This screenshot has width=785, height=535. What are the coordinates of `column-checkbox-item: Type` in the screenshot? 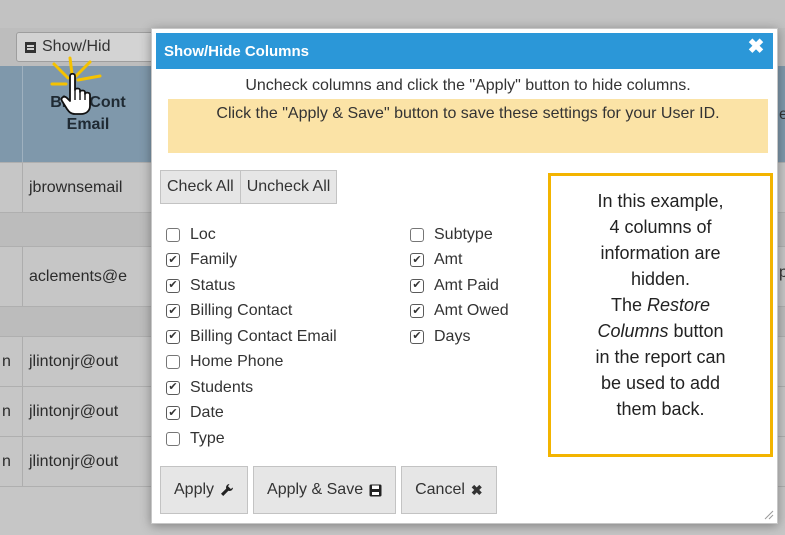 It's located at (251, 439).